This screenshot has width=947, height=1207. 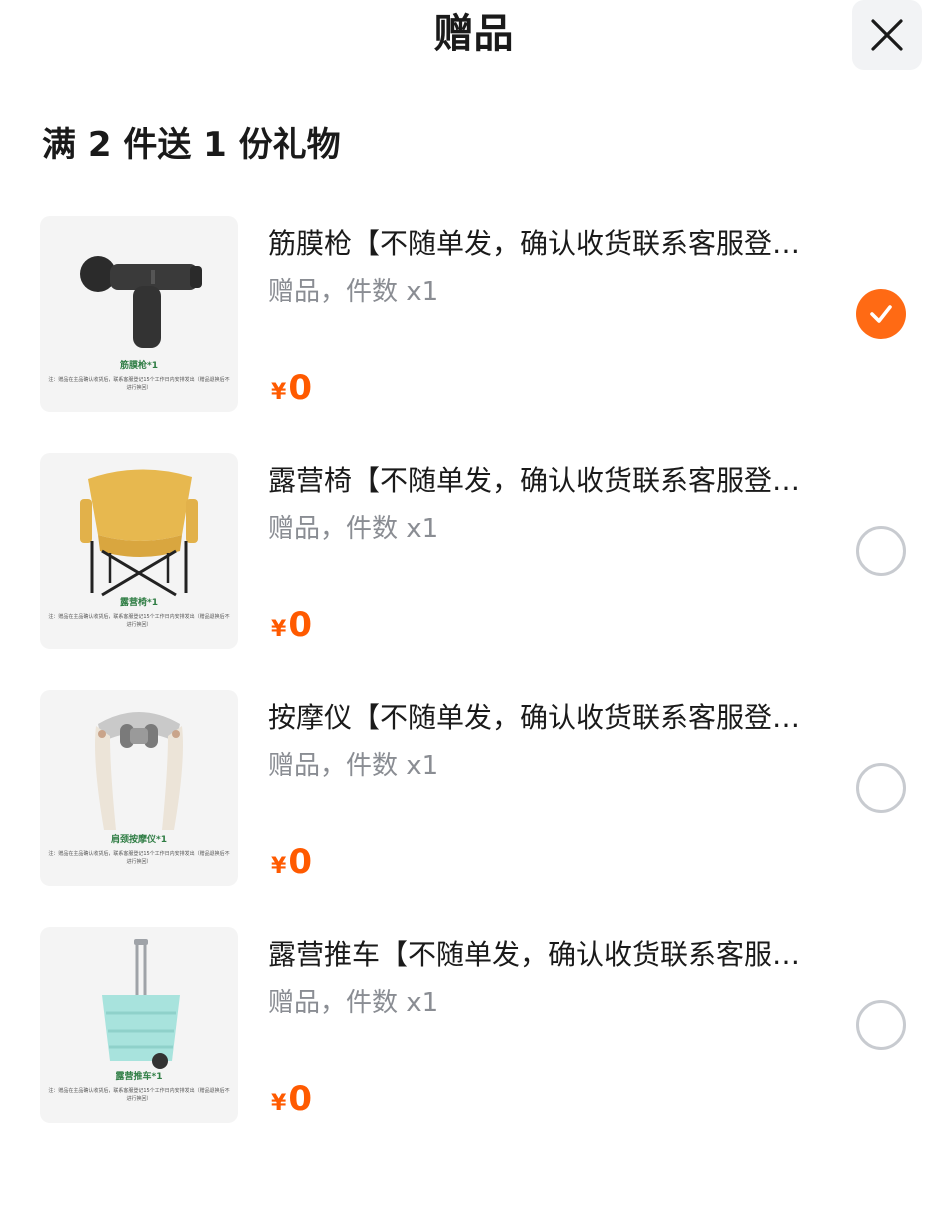 What do you see at coordinates (139, 840) in the screenshot?
I see `gift-thumb-caption: 肩颈按摩仪*1` at bounding box center [139, 840].